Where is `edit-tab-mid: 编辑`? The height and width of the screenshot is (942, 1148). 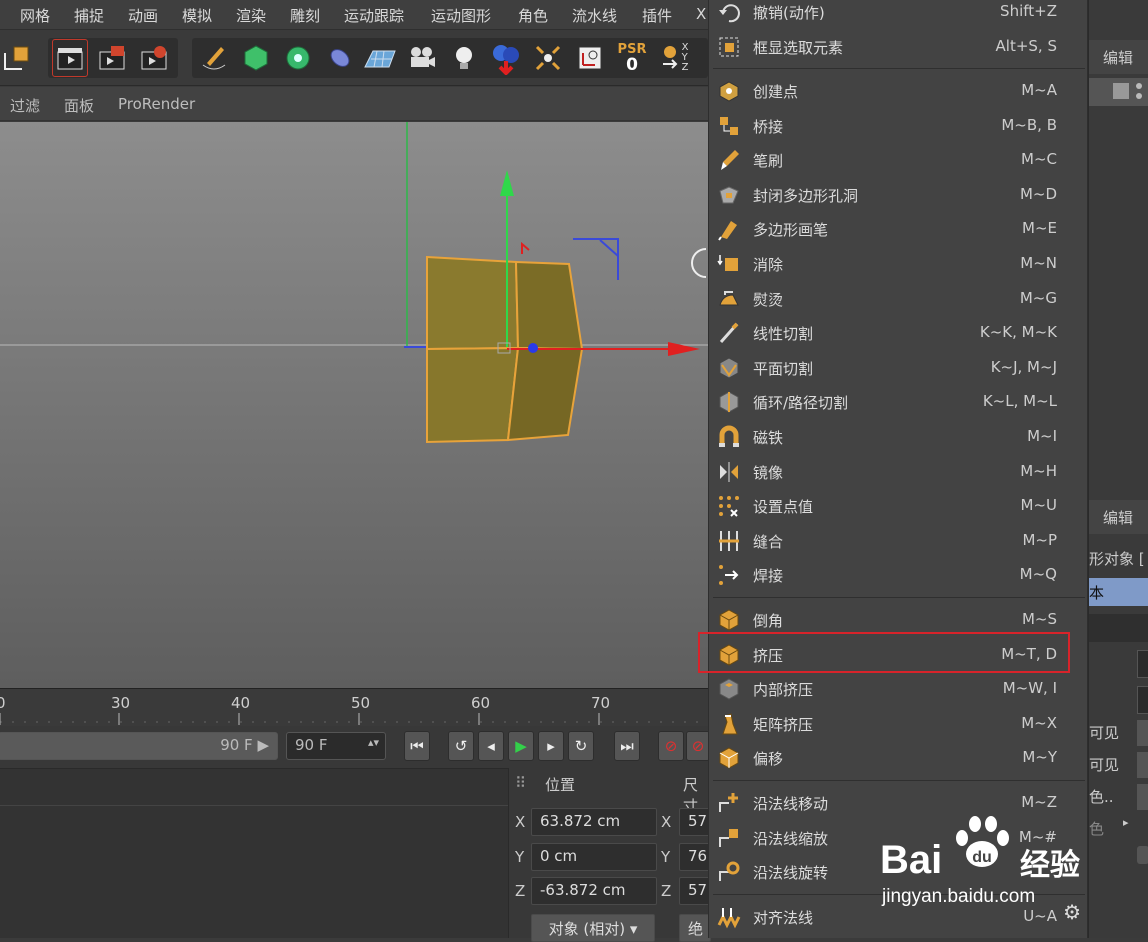 edit-tab-mid: 编辑 is located at coordinates (1118, 517).